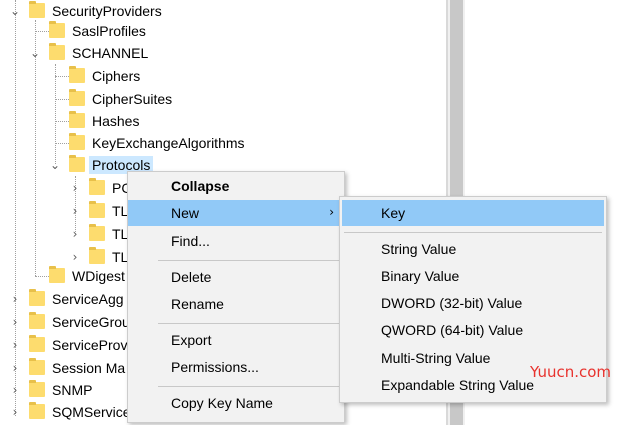 The width and height of the screenshot is (640, 425). Describe the element at coordinates (419, 249) in the screenshot. I see `menu-item-label: String Value` at that location.